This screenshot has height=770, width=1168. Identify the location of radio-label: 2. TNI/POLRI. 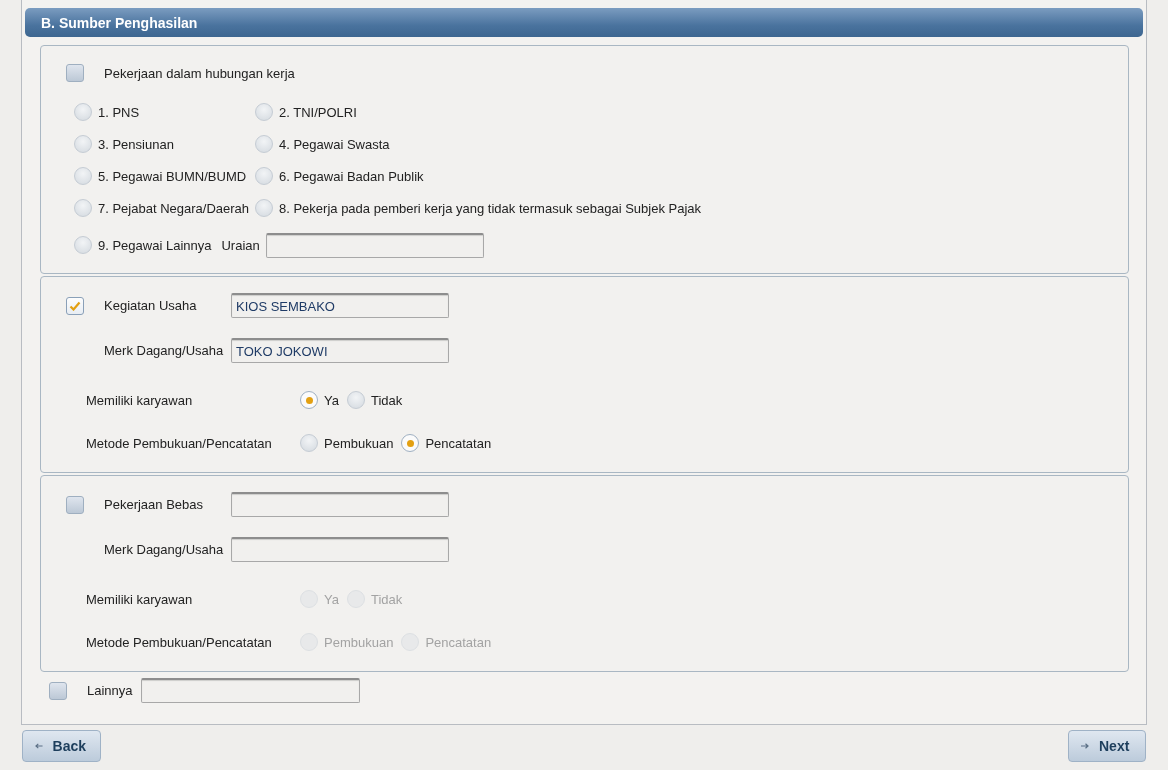
(318, 112).